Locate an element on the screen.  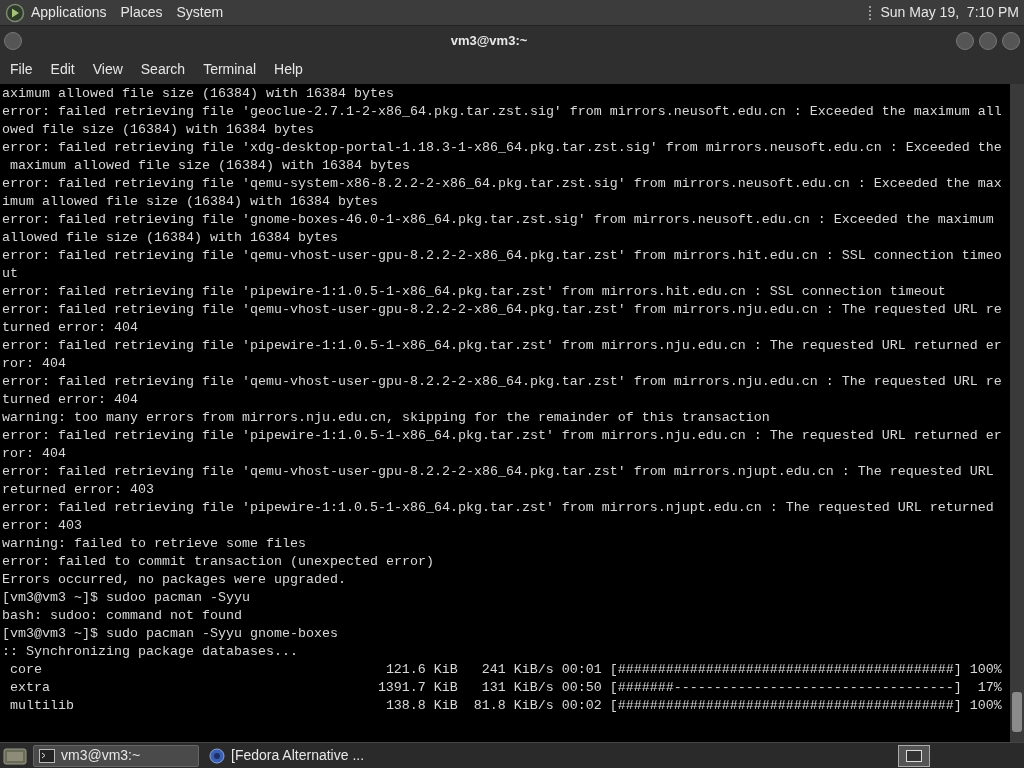
panel-menu: System is located at coordinates (200, 12).